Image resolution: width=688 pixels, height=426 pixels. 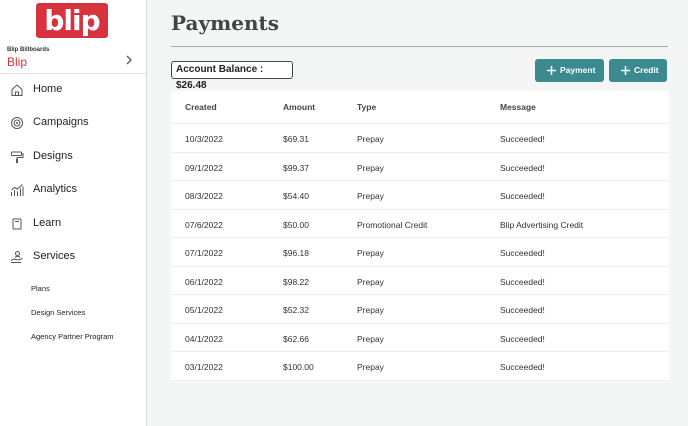 What do you see at coordinates (296, 338) in the screenshot?
I see `table-cell: $62.66` at bounding box center [296, 338].